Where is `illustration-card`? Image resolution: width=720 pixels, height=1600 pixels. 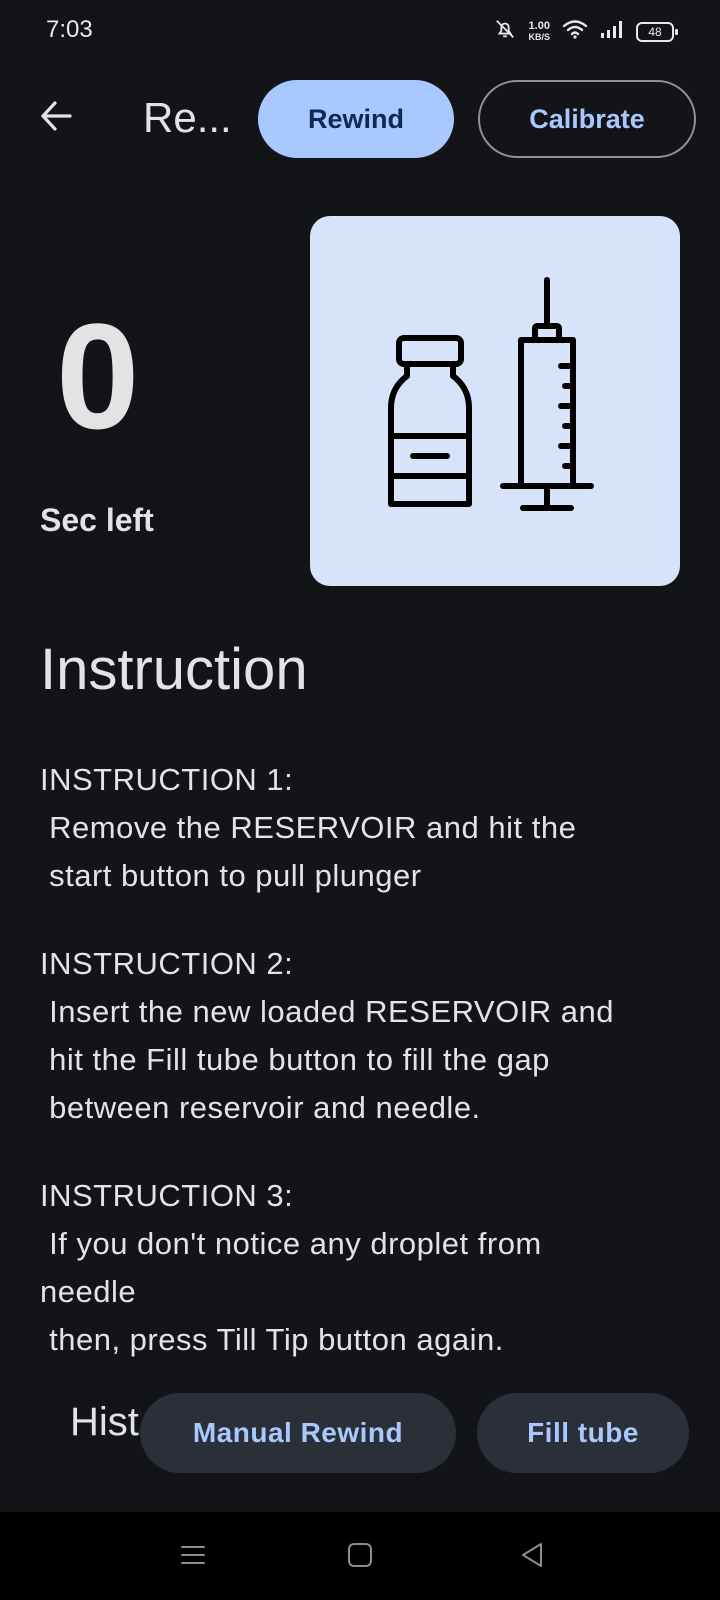 illustration-card is located at coordinates (495, 401).